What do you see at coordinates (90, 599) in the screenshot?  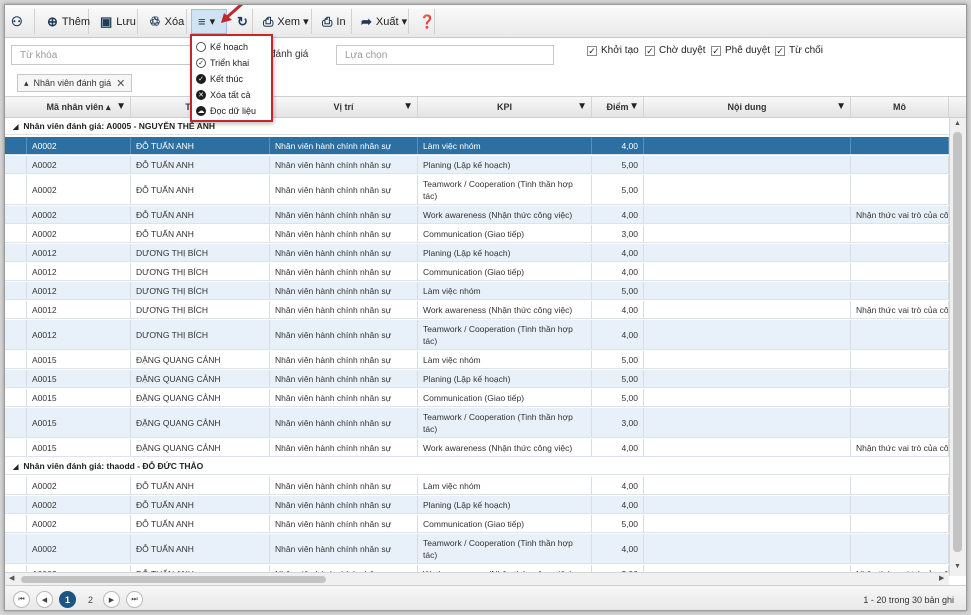 I see `page-2-button: 2` at bounding box center [90, 599].